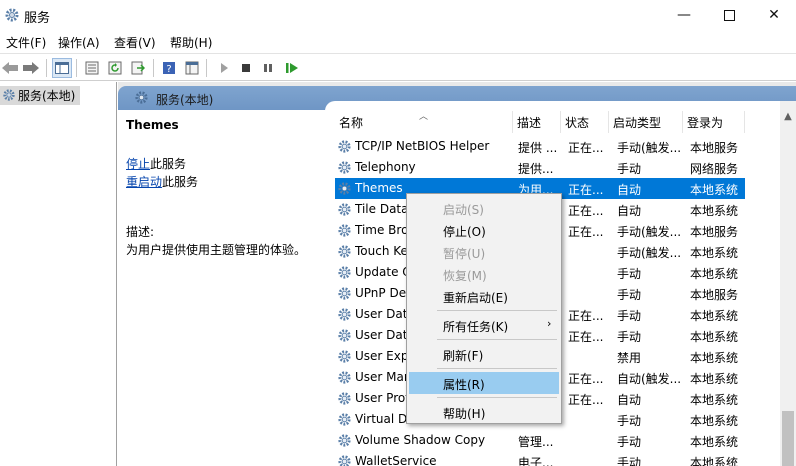 This screenshot has height=466, width=796. Describe the element at coordinates (138, 164) in the screenshot. I see `stop-service-link: 停止` at that location.